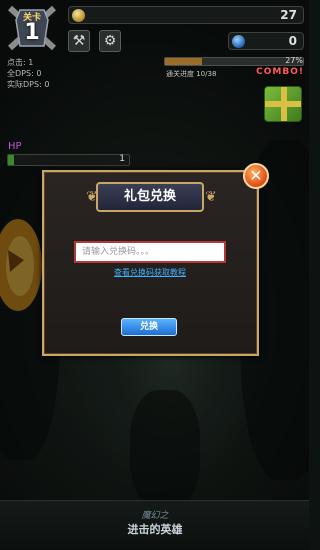  I want to click on dialog-title: 礼包兑换, so click(150, 197).